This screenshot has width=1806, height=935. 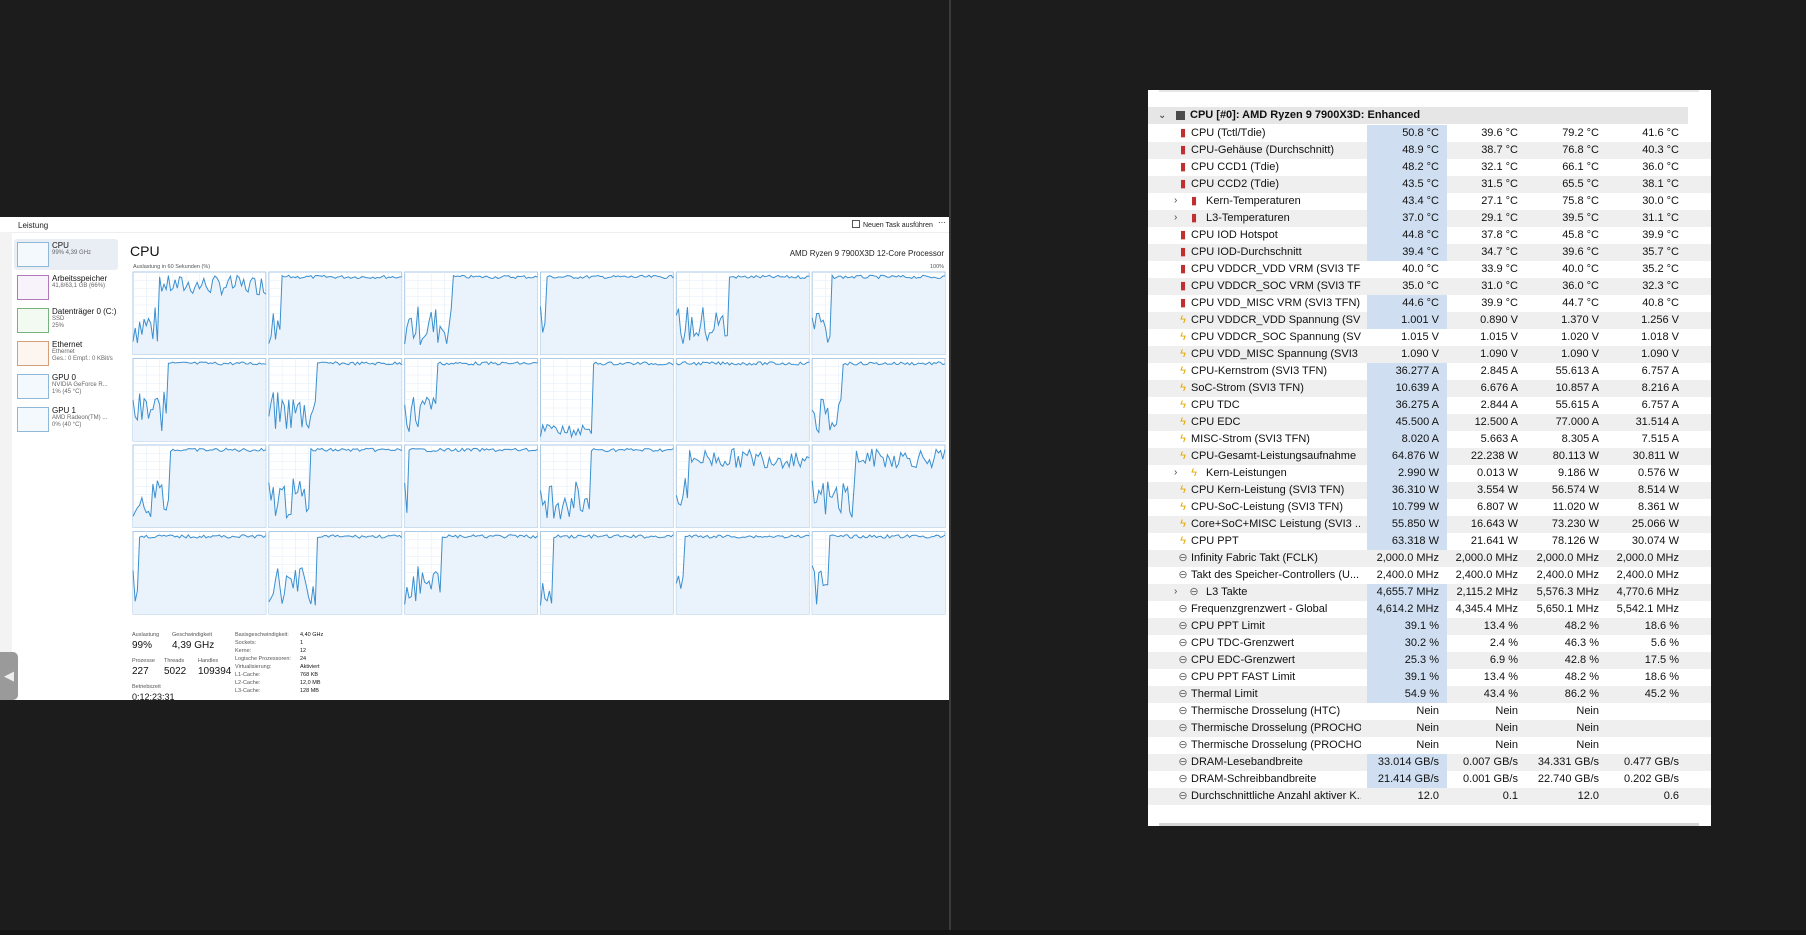 What do you see at coordinates (942, 222) in the screenshot?
I see `more-options-button: ⋯` at bounding box center [942, 222].